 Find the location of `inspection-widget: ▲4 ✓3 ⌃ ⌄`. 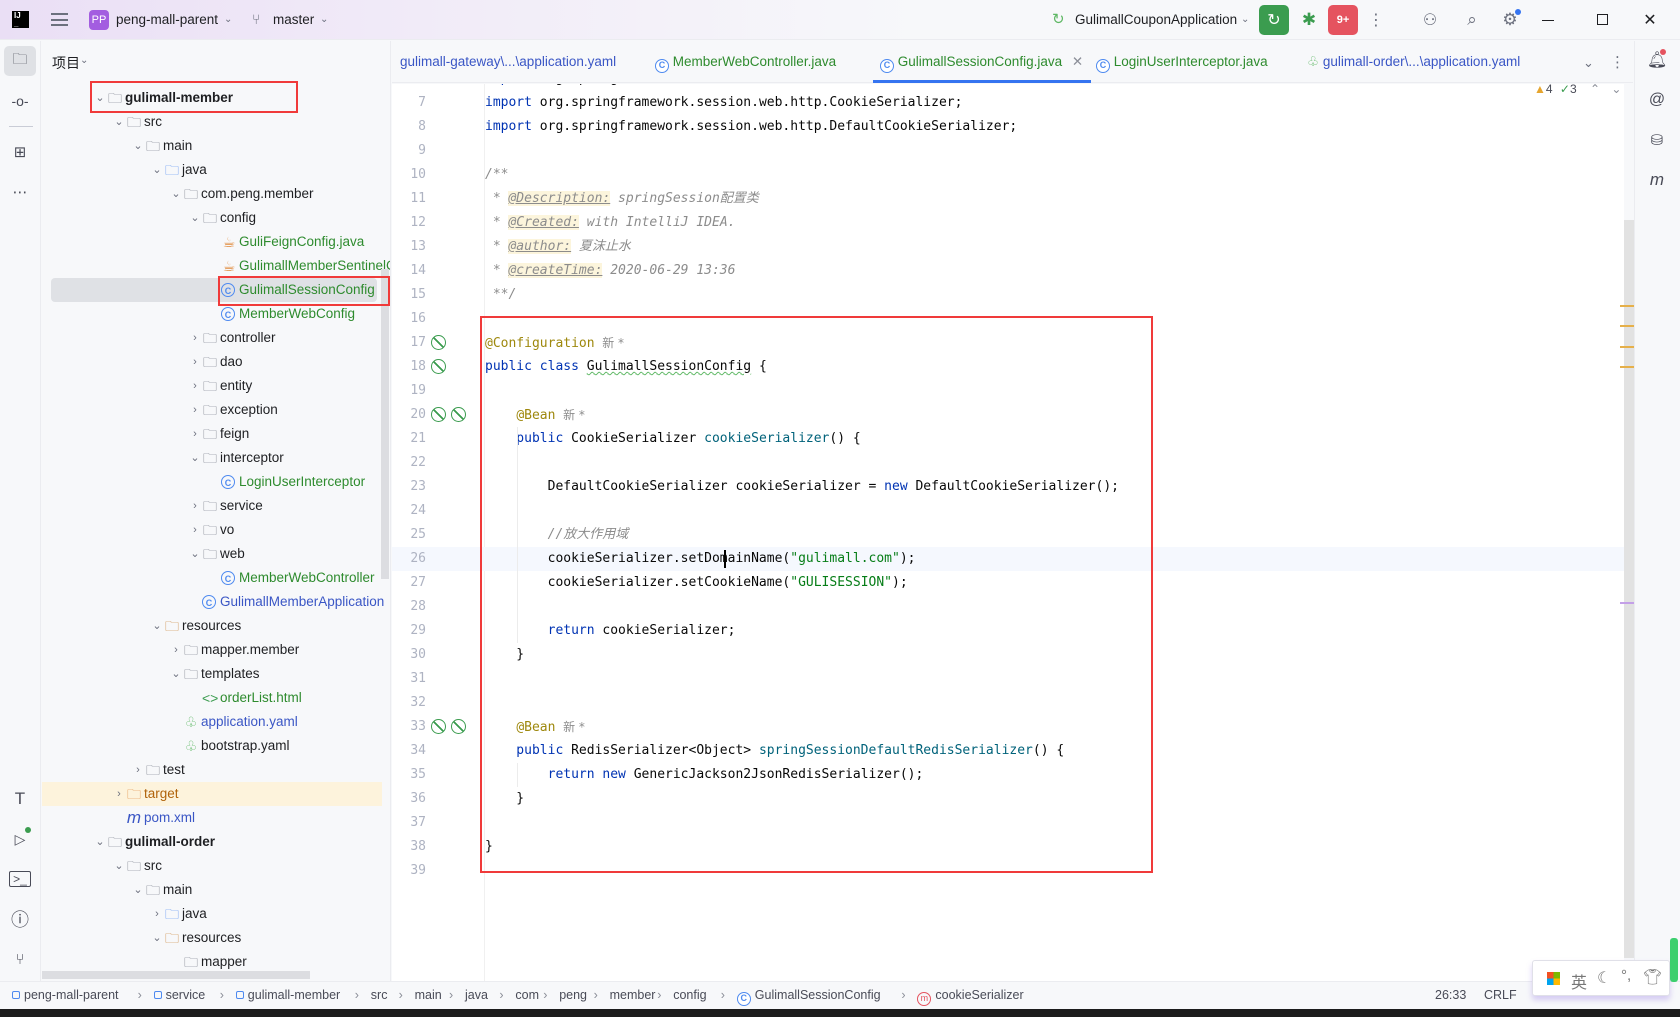

inspection-widget: ▲4 ✓3 ⌃ ⌄ is located at coordinates (1577, 90).